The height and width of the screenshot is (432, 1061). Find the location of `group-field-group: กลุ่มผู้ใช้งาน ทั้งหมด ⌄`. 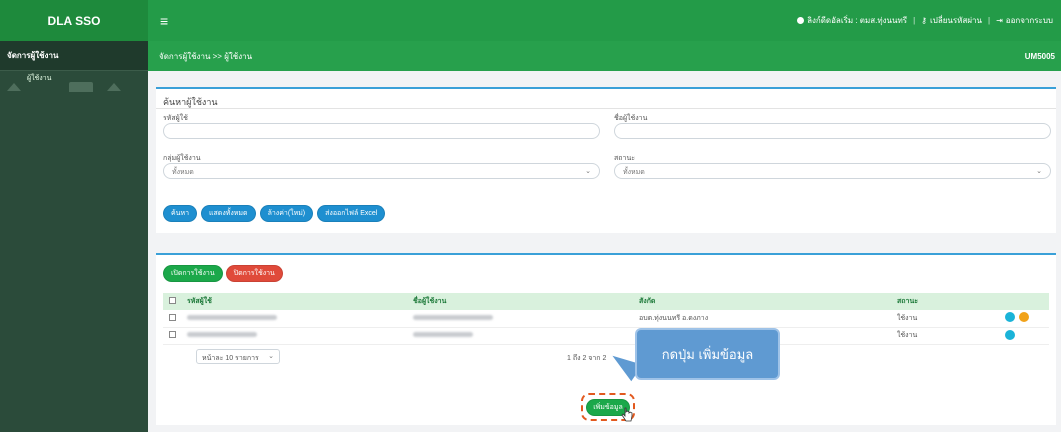

group-field-group: กลุ่มผู้ใช้งาน ทั้งหมด ⌄ is located at coordinates (381, 166).